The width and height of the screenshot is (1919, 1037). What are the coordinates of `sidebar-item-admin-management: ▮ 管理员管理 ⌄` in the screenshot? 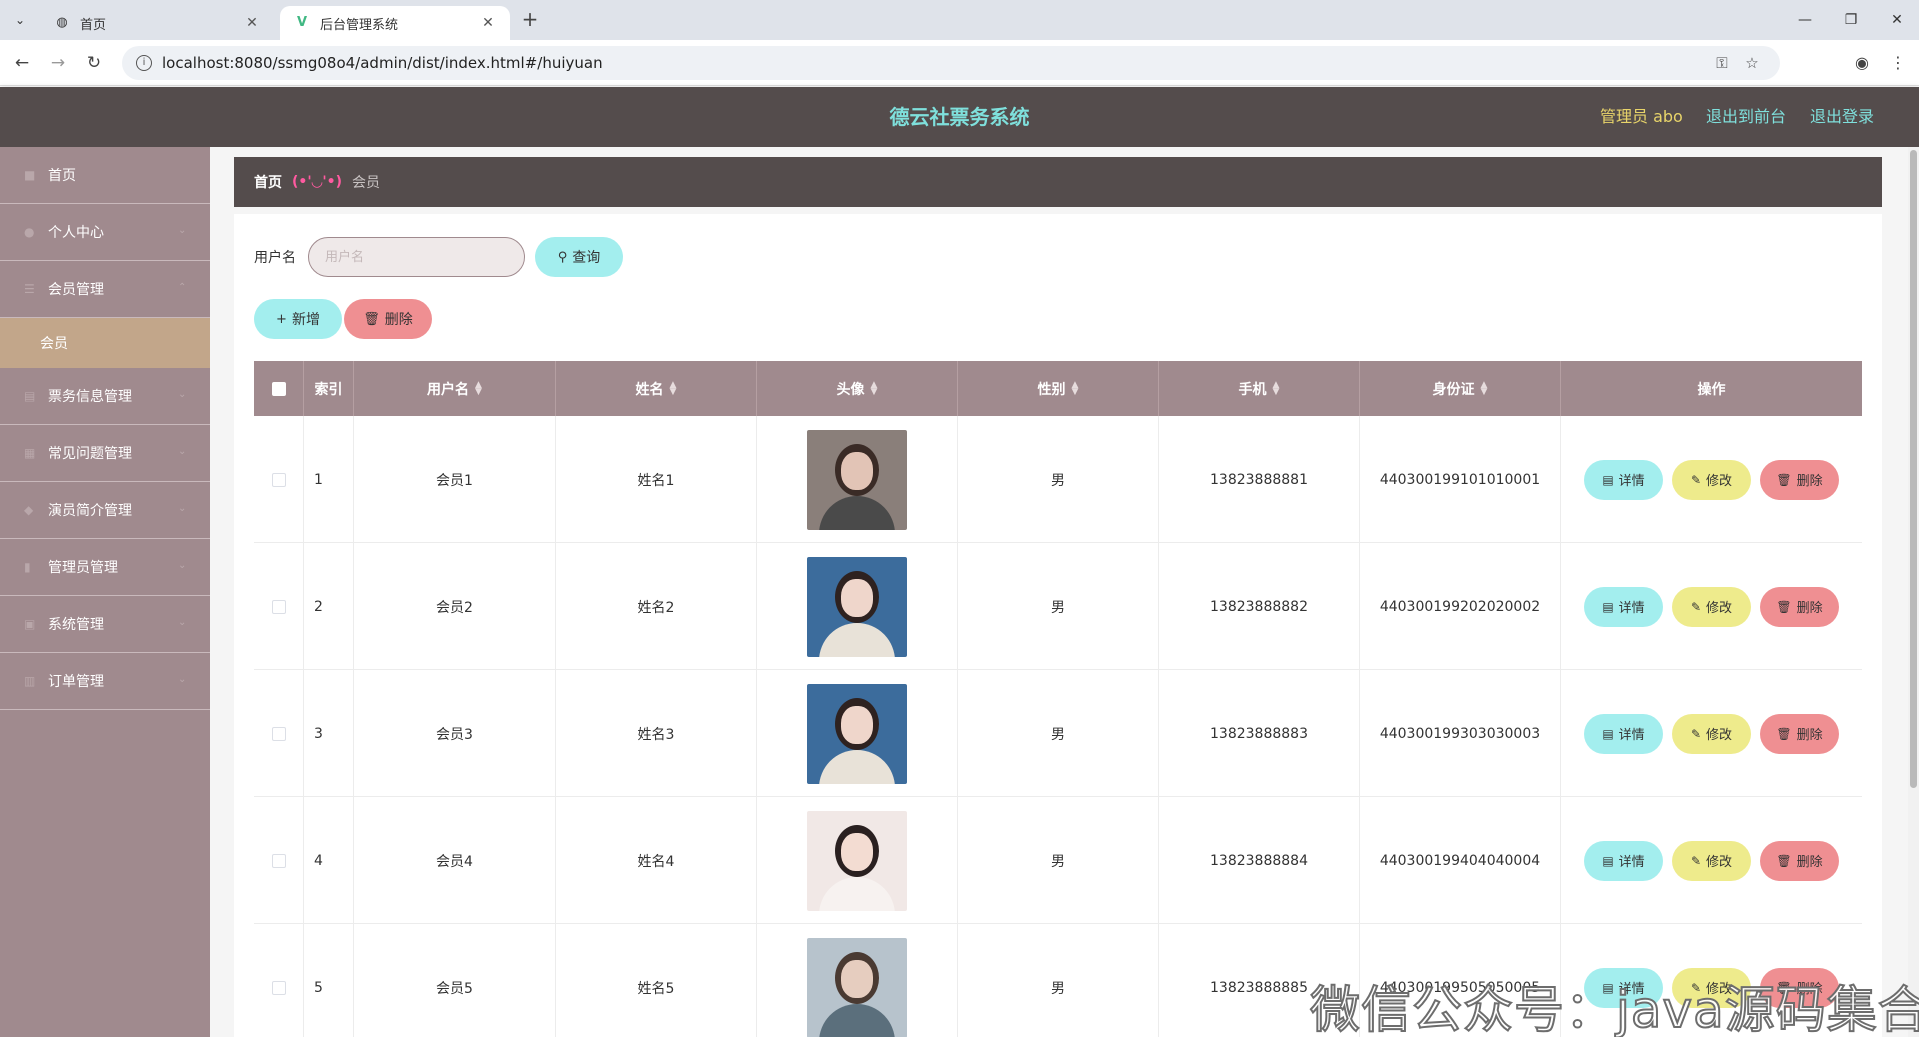 It's located at (105, 567).